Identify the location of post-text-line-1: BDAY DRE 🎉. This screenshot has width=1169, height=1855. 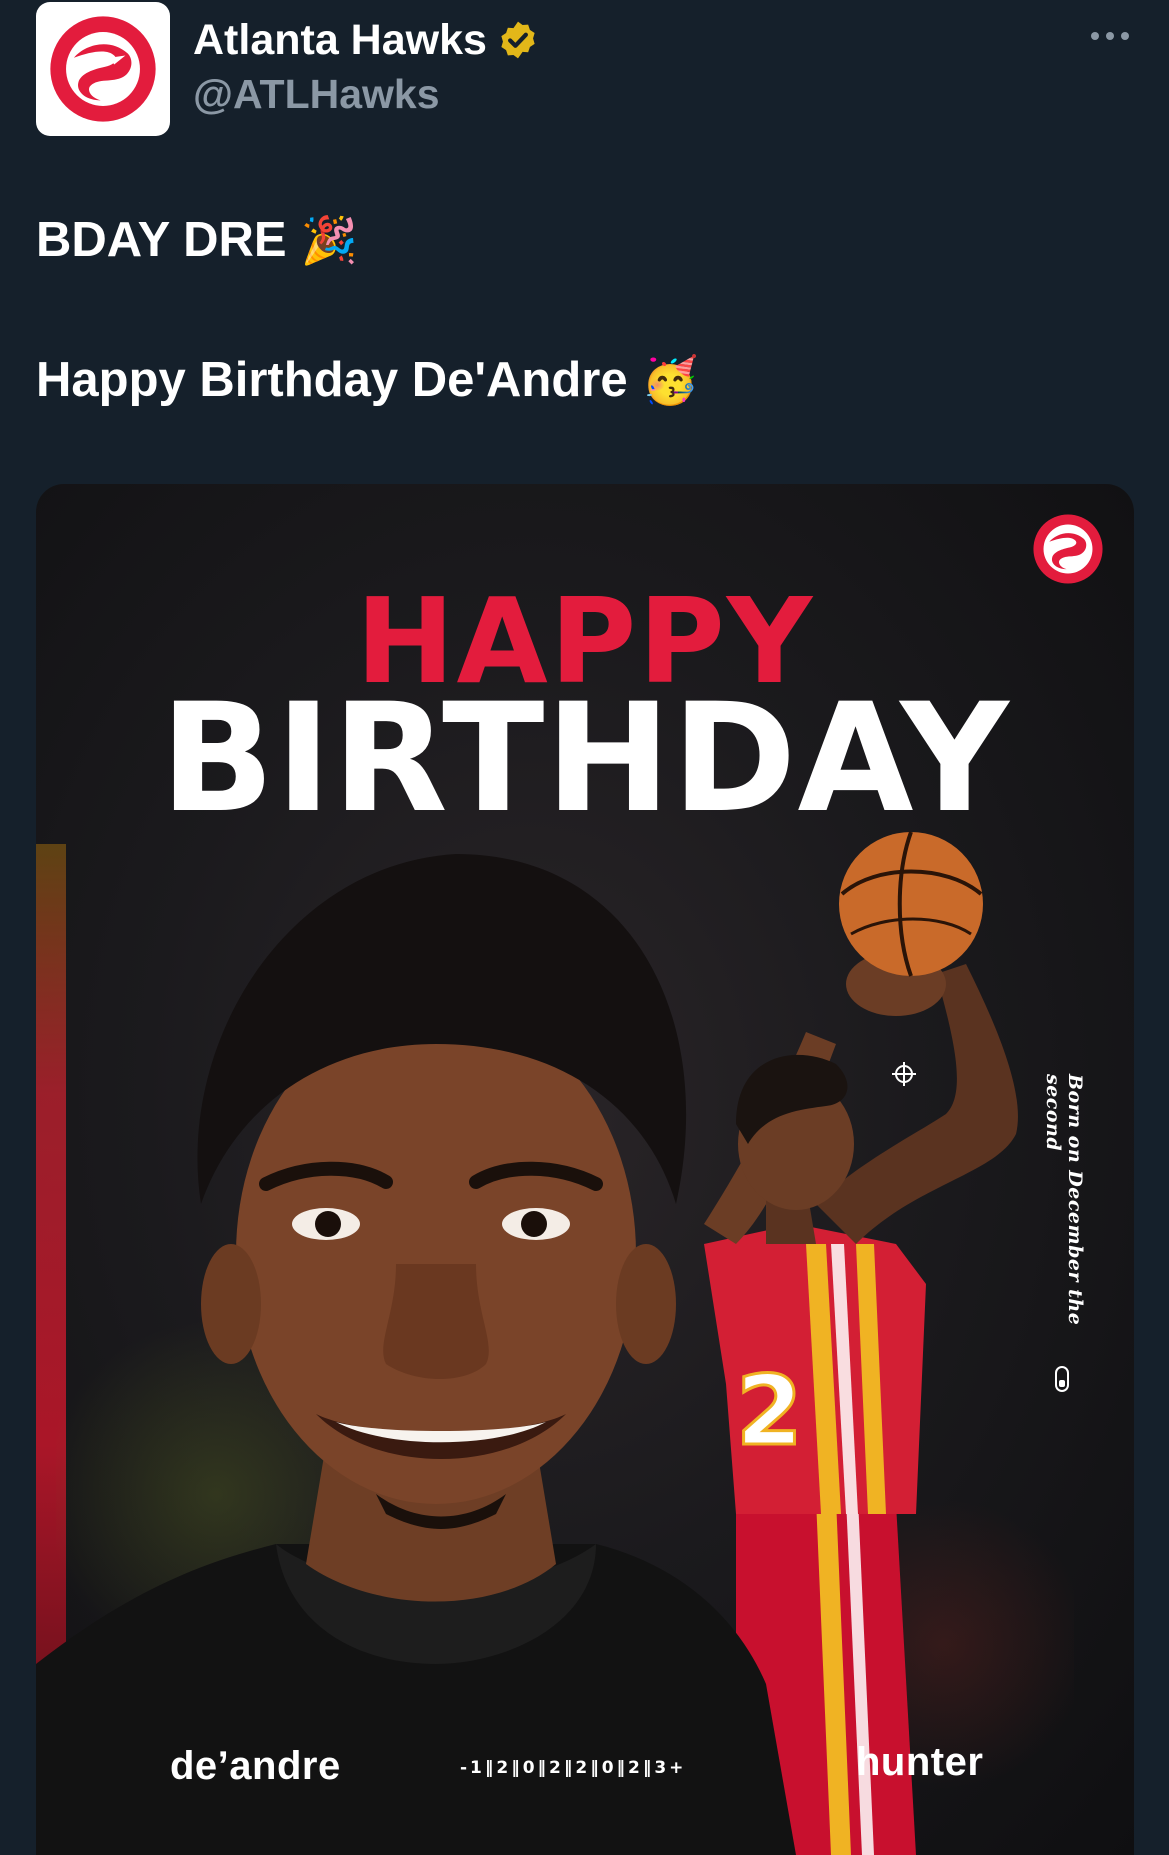
(197, 240).